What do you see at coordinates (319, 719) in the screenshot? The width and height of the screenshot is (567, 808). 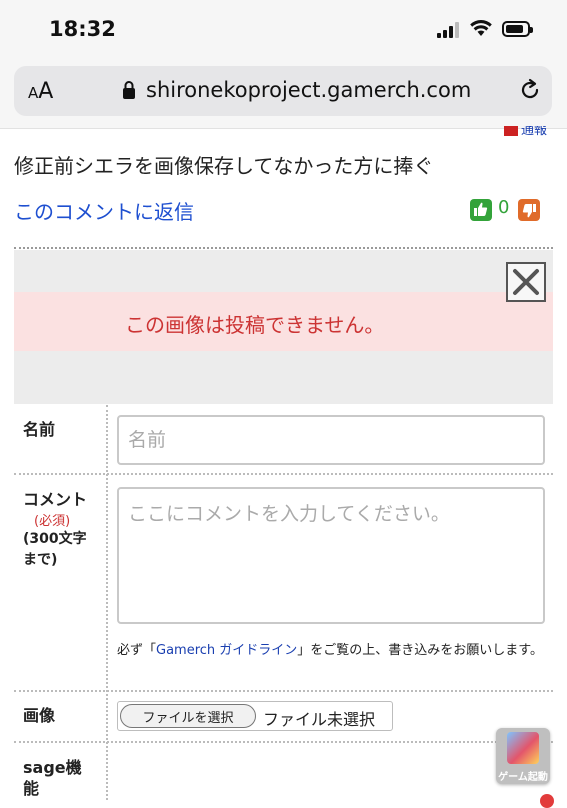 I see `file-status: ファイル未選択` at bounding box center [319, 719].